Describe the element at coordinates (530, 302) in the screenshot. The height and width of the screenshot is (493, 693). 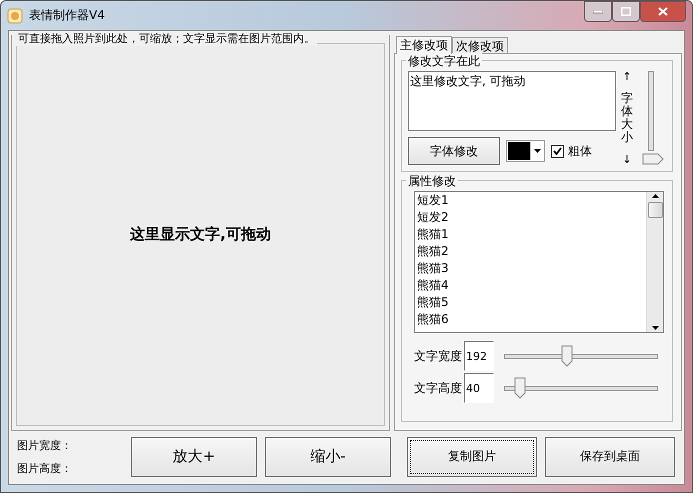
I see `list-item: 熊猫5` at that location.